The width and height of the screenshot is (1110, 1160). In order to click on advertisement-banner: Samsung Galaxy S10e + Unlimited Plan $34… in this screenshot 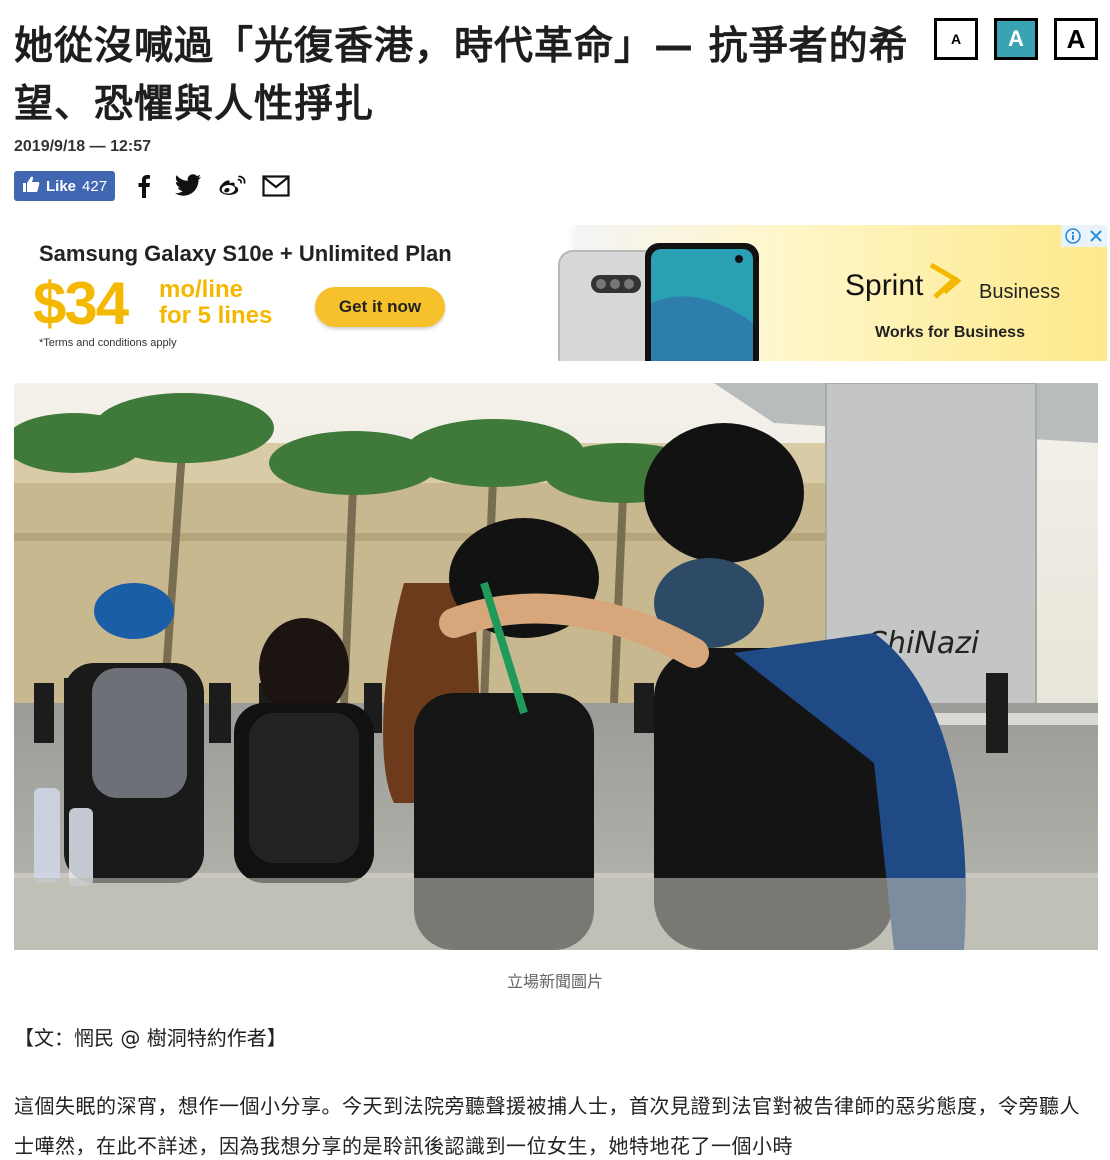, I will do `click(567, 293)`.